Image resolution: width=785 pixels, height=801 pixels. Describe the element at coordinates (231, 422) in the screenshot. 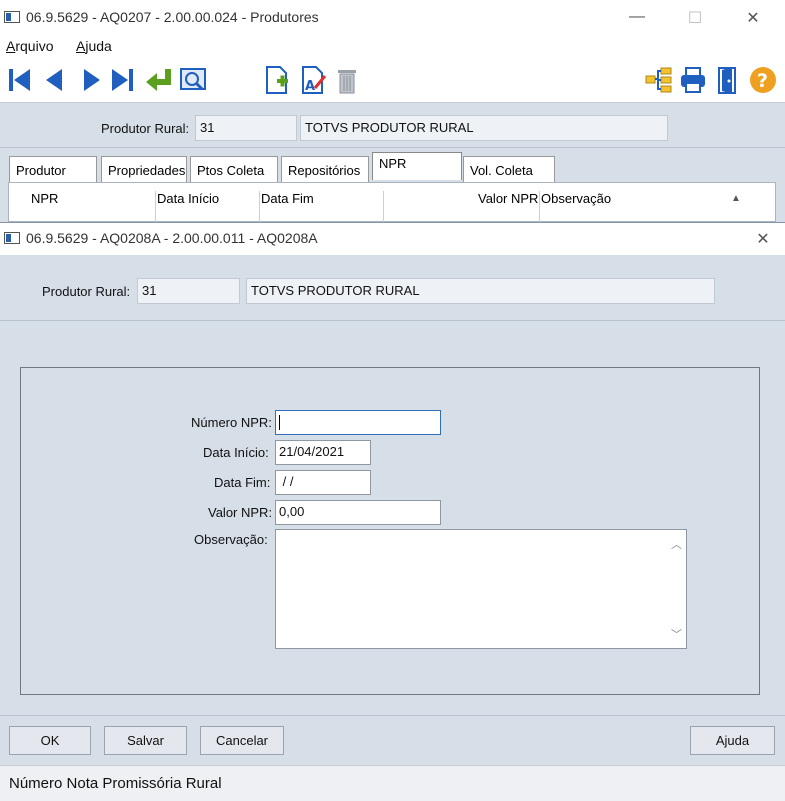

I see `numero-npr-label: Número NPR:` at that location.